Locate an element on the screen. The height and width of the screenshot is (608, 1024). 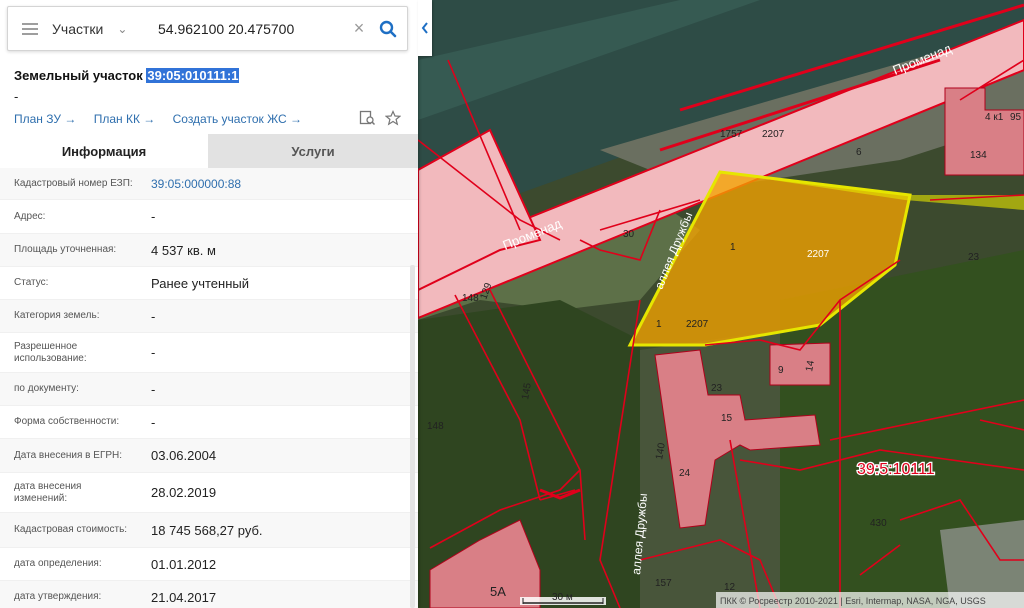
action-links: План ЗУ → План КК → Создать участок ЖС → is located at coordinates (165, 119).